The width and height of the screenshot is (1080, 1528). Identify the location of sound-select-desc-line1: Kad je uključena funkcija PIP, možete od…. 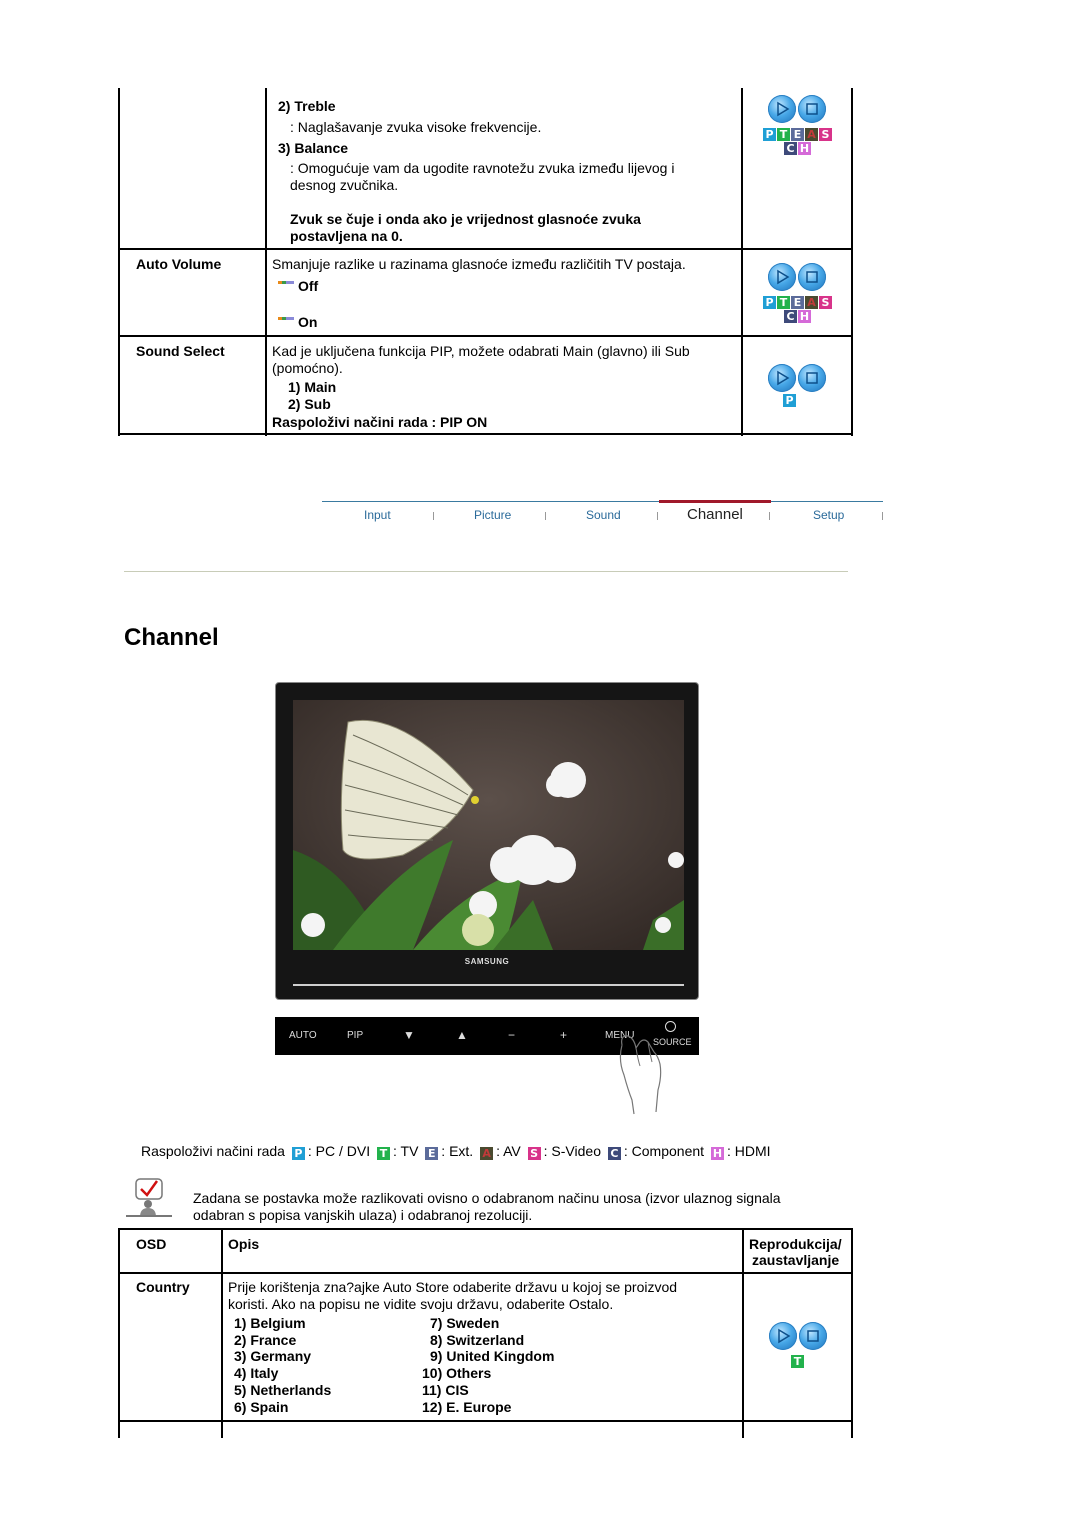
(481, 351).